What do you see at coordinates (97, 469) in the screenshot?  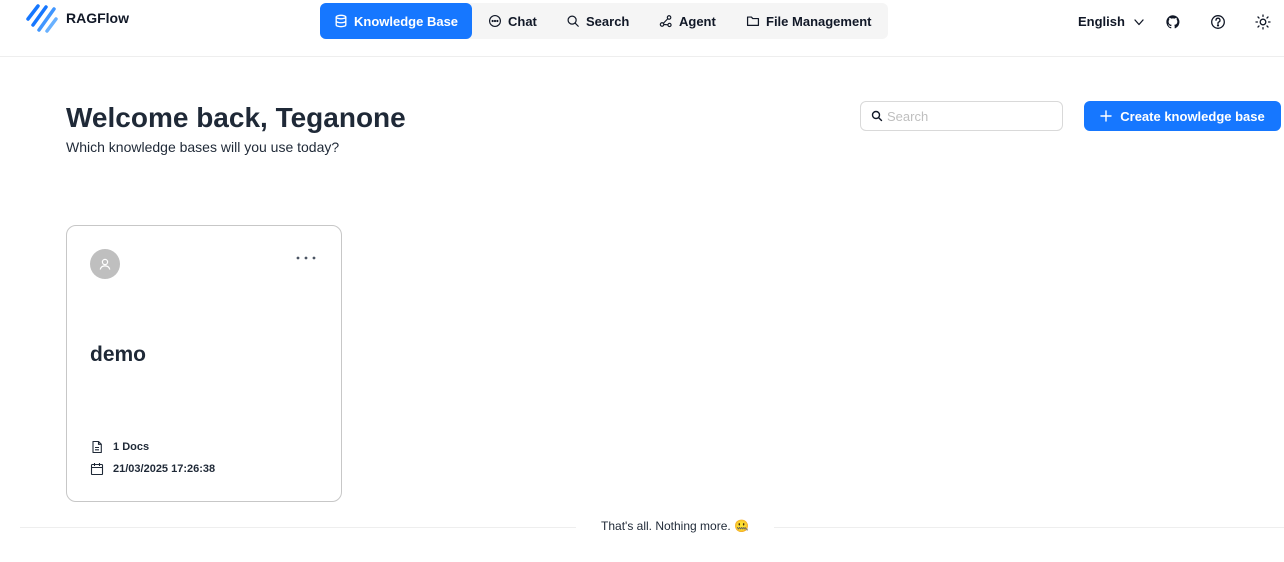 I see `calendar-icon` at bounding box center [97, 469].